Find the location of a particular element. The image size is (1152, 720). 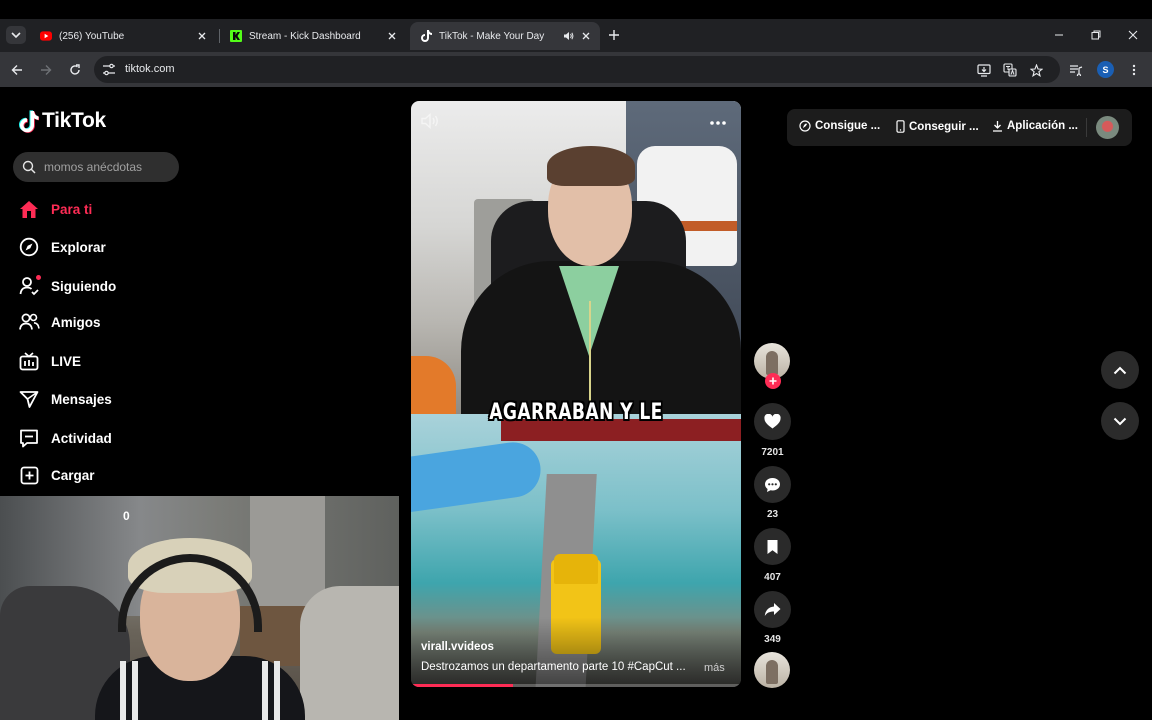

nav-friends: Amigos is located at coordinates (59, 322).